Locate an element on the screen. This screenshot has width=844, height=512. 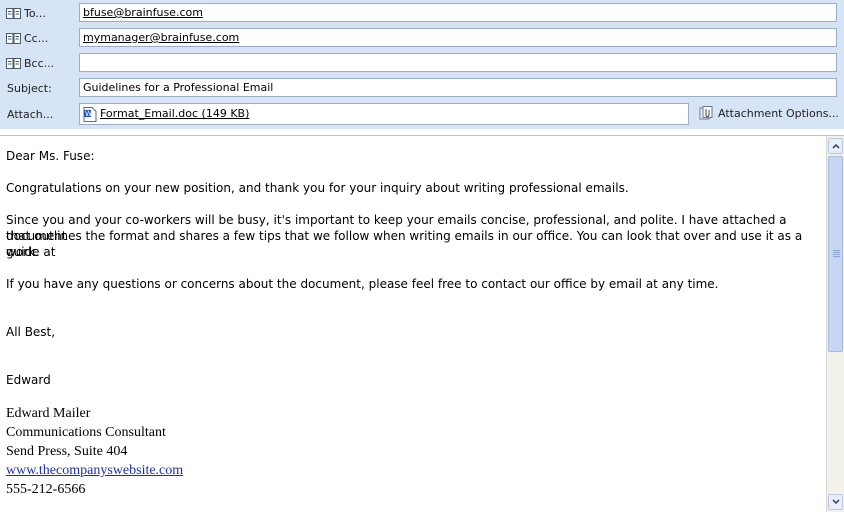
closing: All Best, is located at coordinates (31, 332).